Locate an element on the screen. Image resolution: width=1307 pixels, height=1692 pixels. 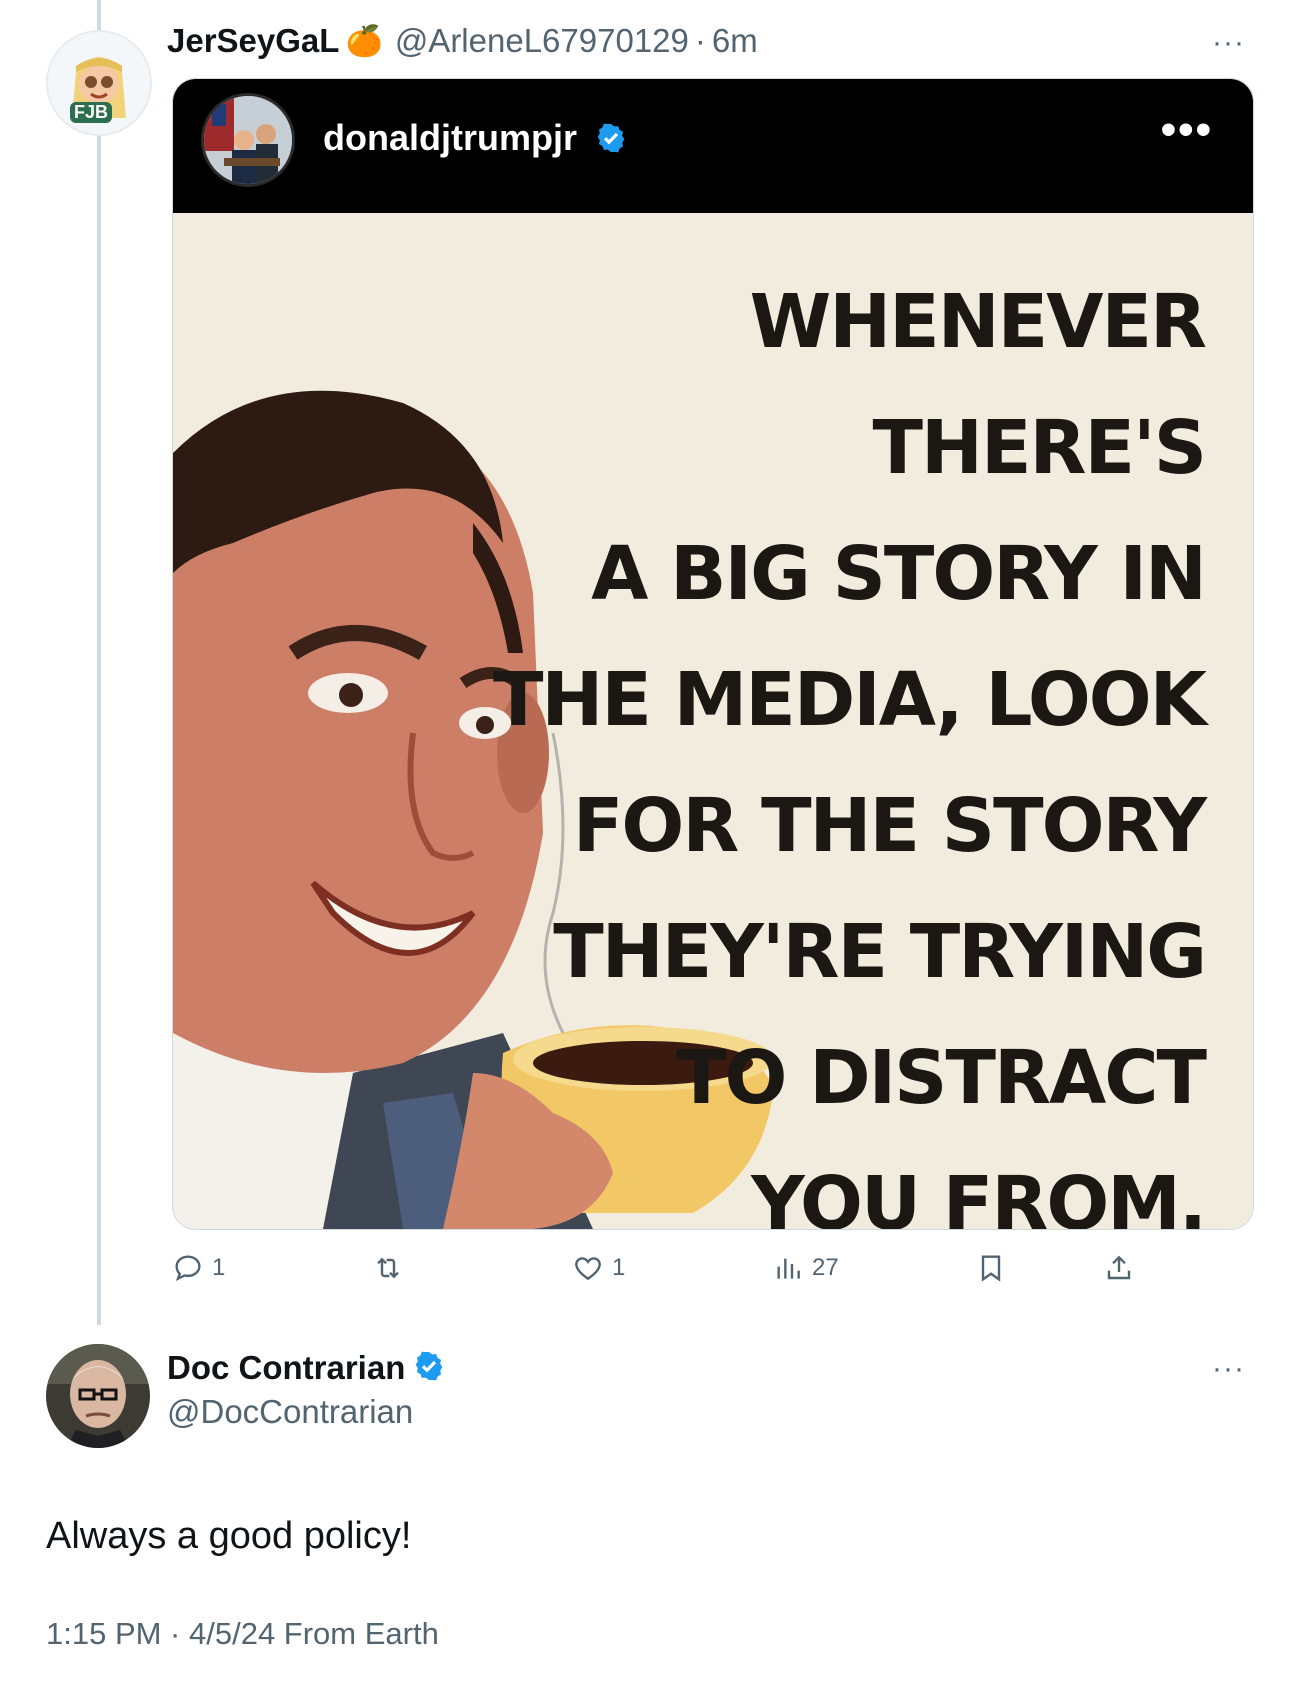
reply-icon is located at coordinates (188, 1268).